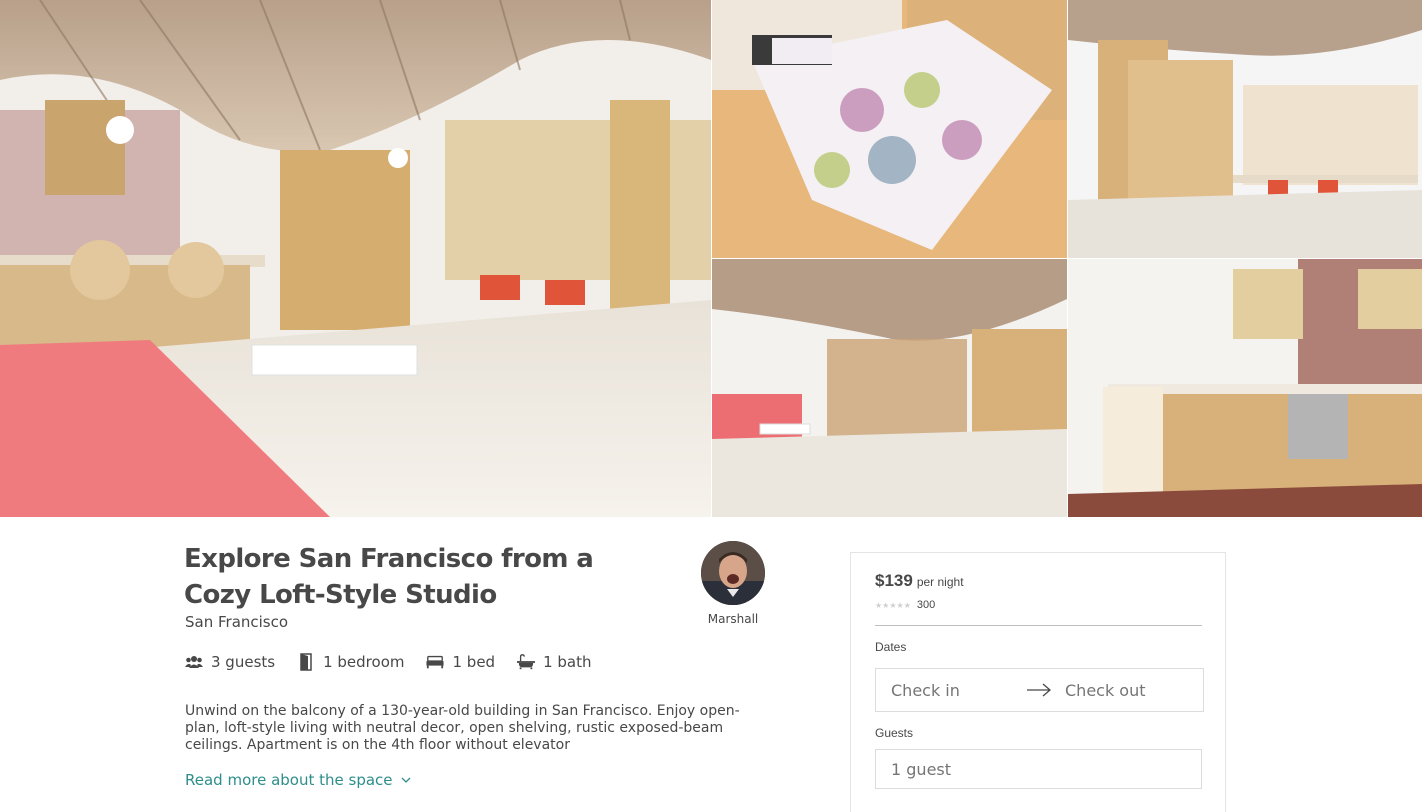  What do you see at coordinates (364, 662) in the screenshot?
I see `fact-bedrooms-text: 1 bedroom` at bounding box center [364, 662].